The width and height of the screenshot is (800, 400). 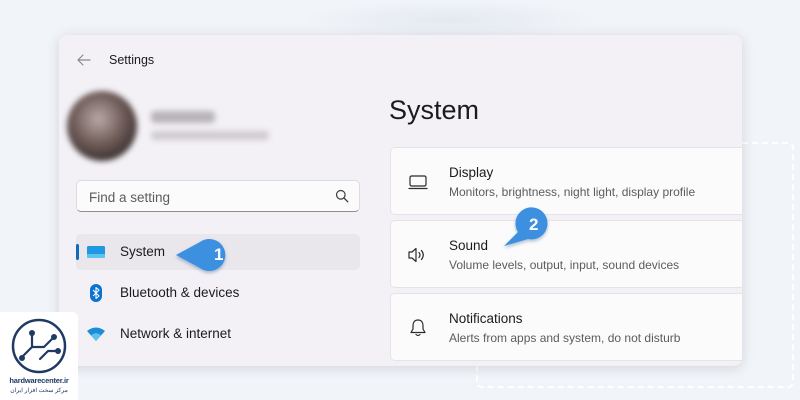 I want to click on speaker-icon, so click(x=418, y=255).